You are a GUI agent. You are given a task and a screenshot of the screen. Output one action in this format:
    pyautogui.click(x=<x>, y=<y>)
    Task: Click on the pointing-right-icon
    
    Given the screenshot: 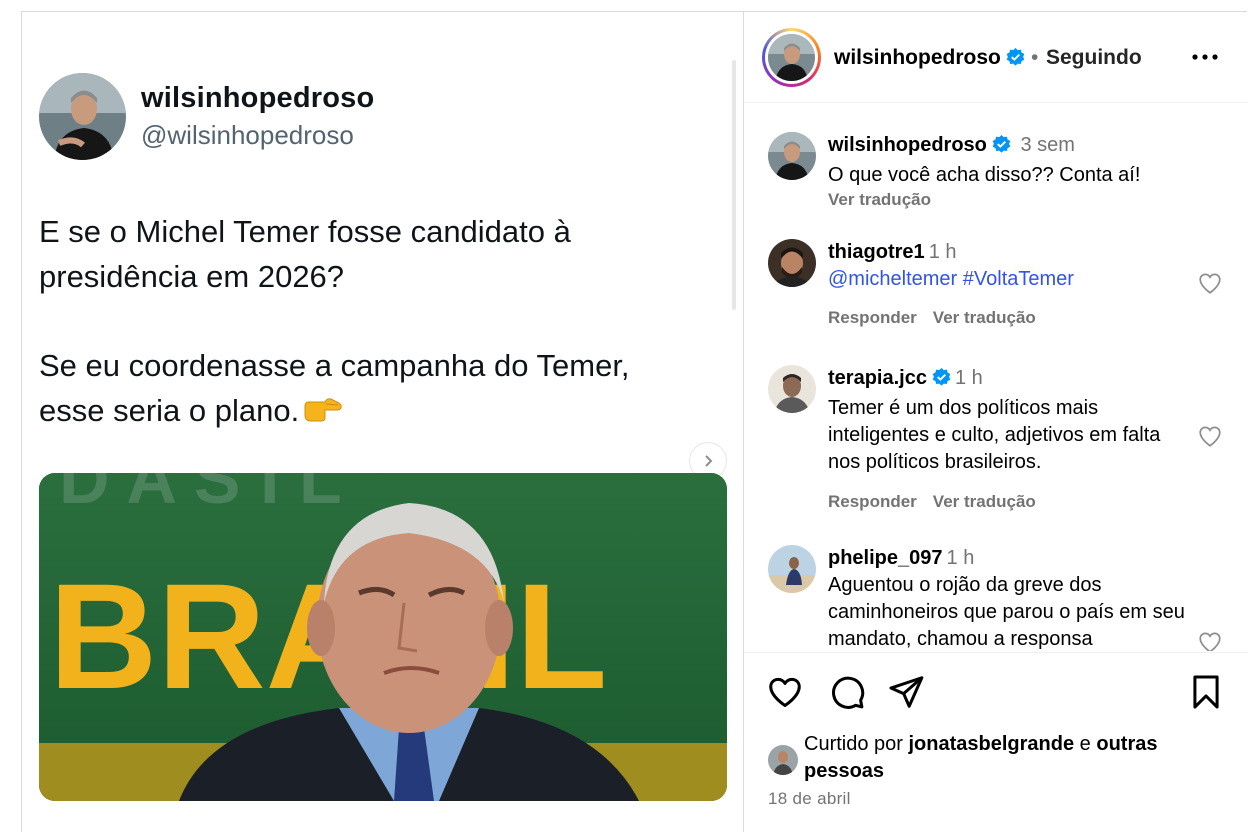 What is the action you would take?
    pyautogui.click(x=323, y=412)
    